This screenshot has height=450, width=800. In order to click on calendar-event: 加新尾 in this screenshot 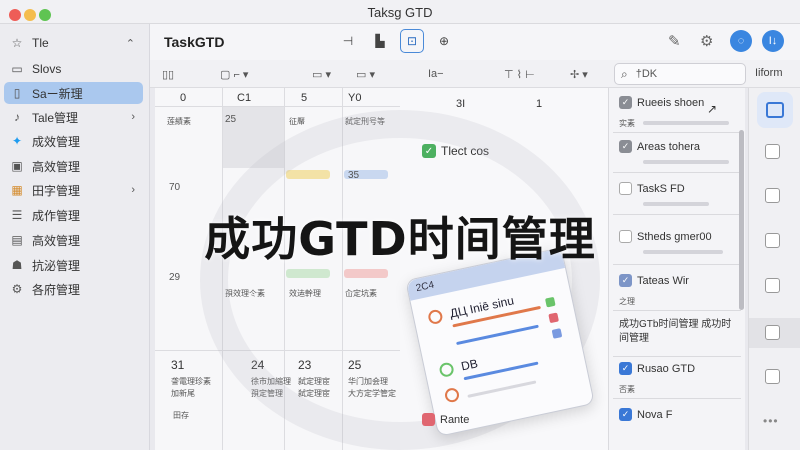, I will do `click(183, 393)`.